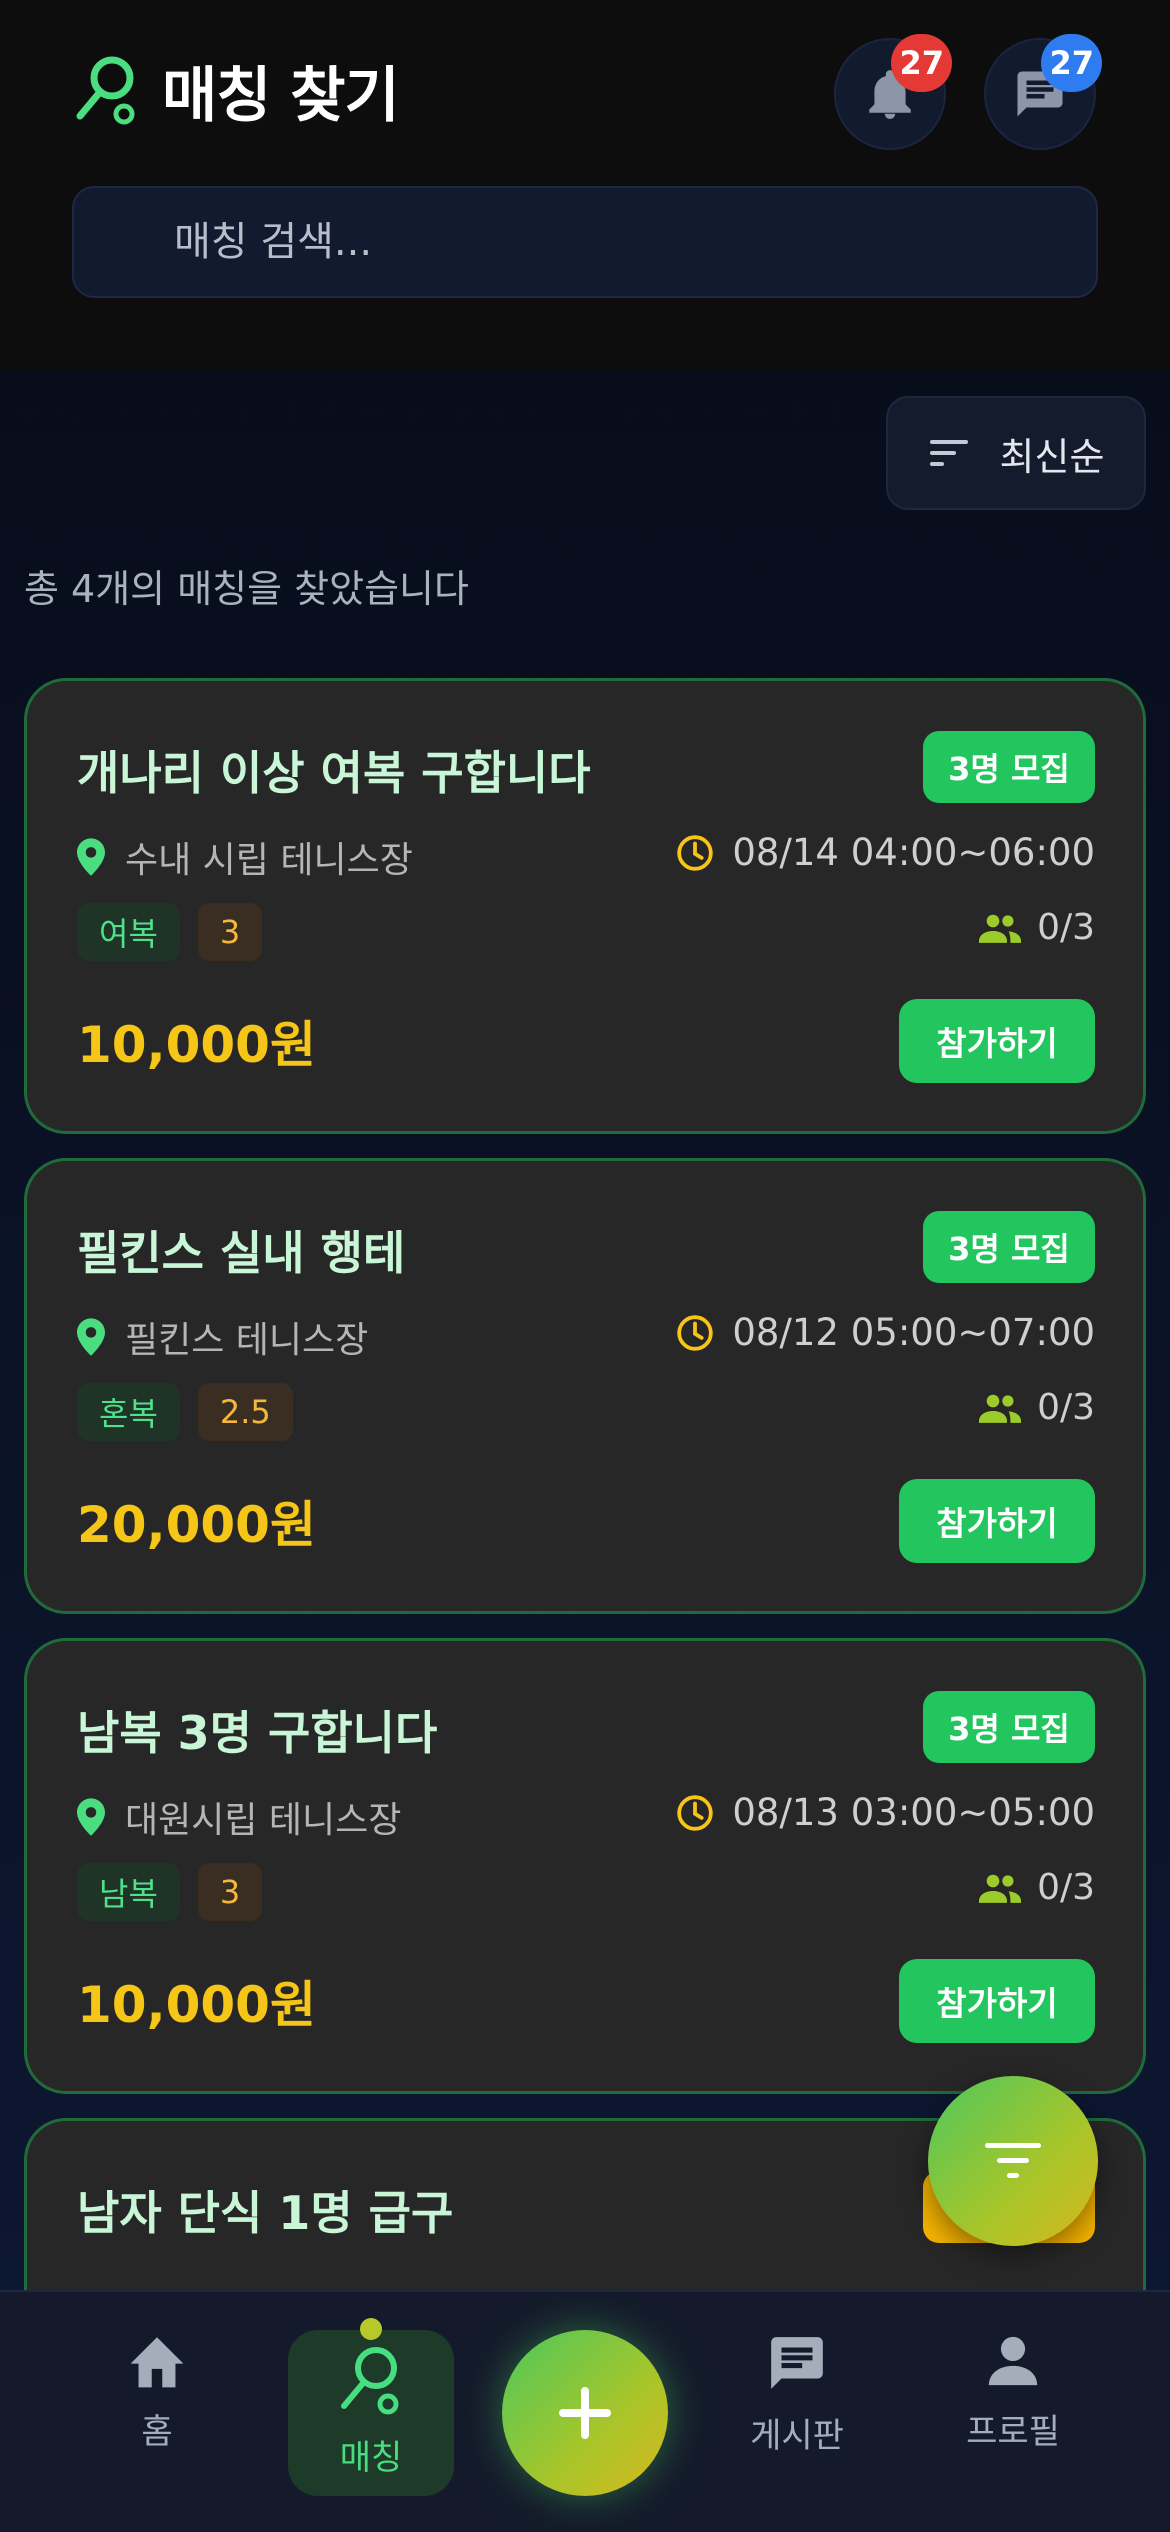 This screenshot has height=2532, width=1170. I want to click on nav-match: 매칭, so click(371, 2407).